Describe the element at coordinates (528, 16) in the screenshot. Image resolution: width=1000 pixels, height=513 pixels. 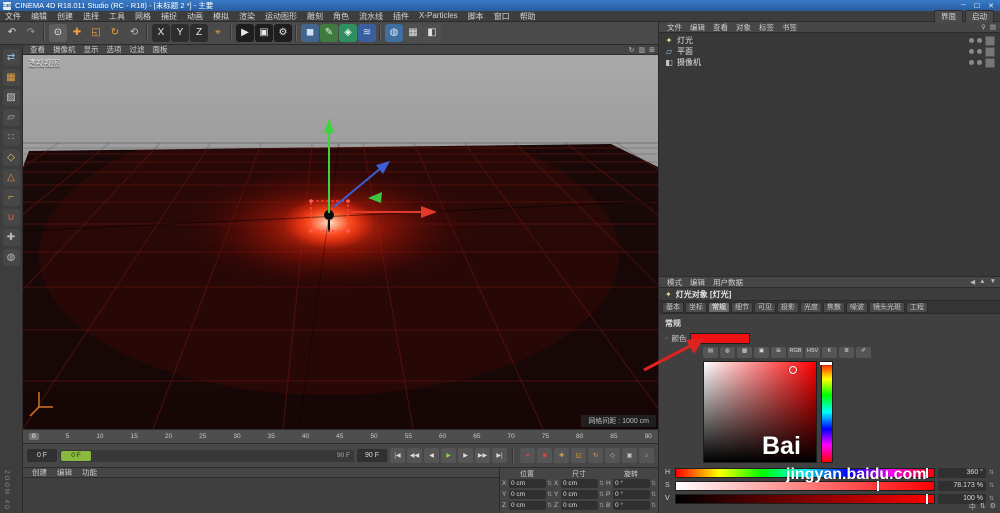
I see `menu-item: 帮助` at that location.